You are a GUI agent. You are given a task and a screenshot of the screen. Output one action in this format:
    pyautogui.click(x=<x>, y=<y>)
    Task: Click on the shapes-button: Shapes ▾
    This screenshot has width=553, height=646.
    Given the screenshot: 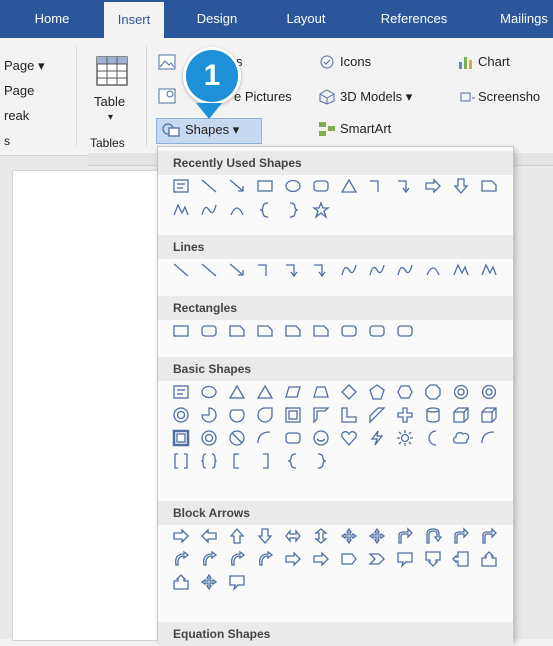 What is the action you would take?
    pyautogui.click(x=209, y=131)
    